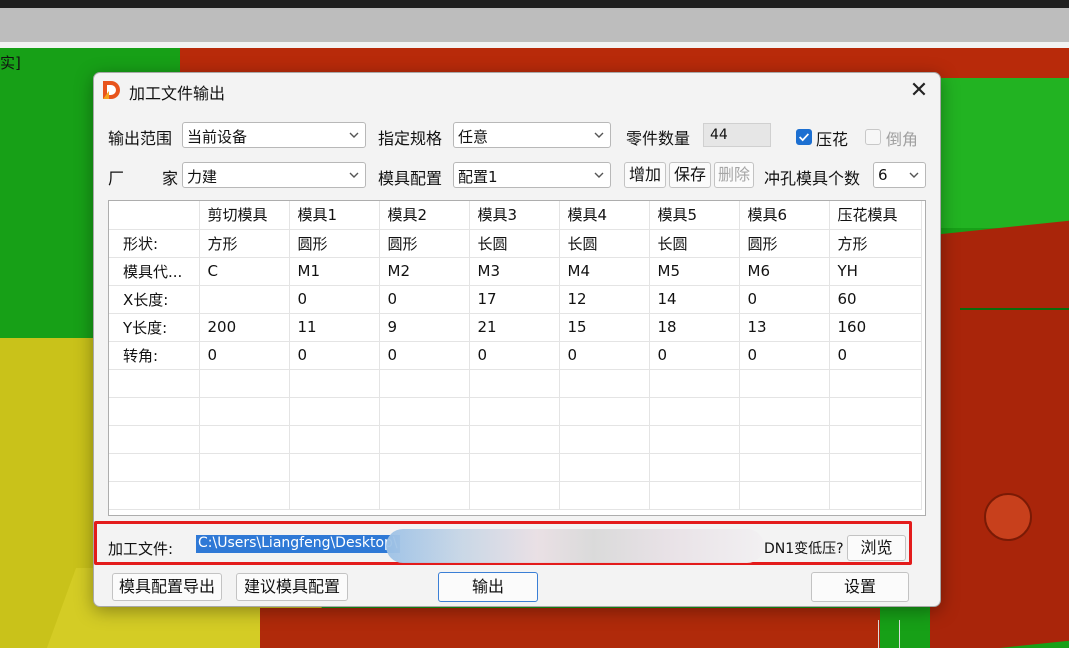 Image resolution: width=1069 pixels, height=648 pixels. Describe the element at coordinates (334, 327) in the screenshot. I see `table-cell: 11` at that location.